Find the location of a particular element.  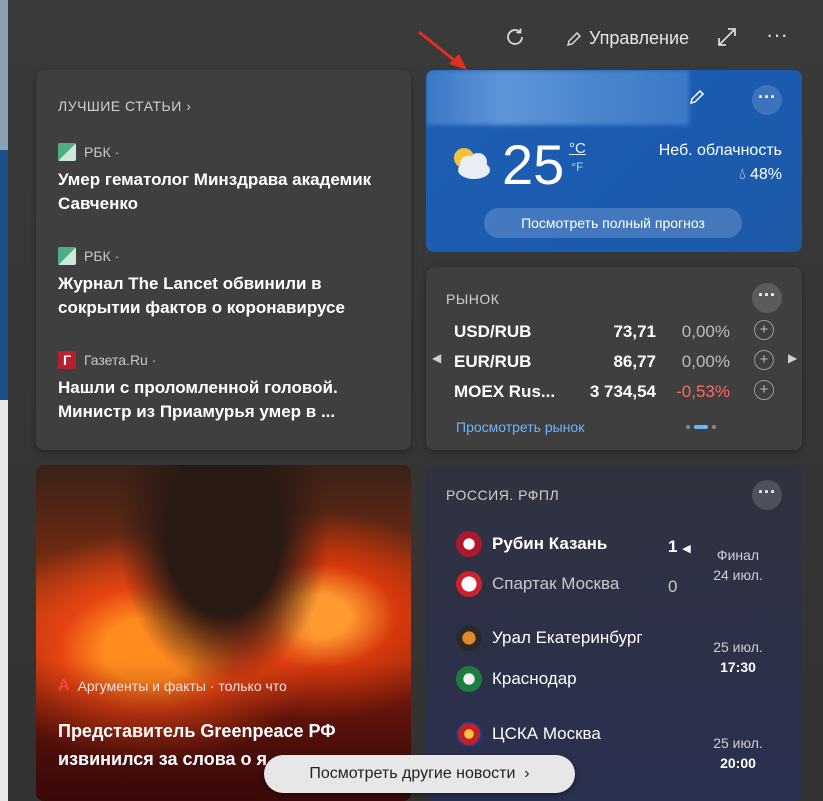

match-schedule: 25 июл. 17:30 is located at coordinates (738, 657).